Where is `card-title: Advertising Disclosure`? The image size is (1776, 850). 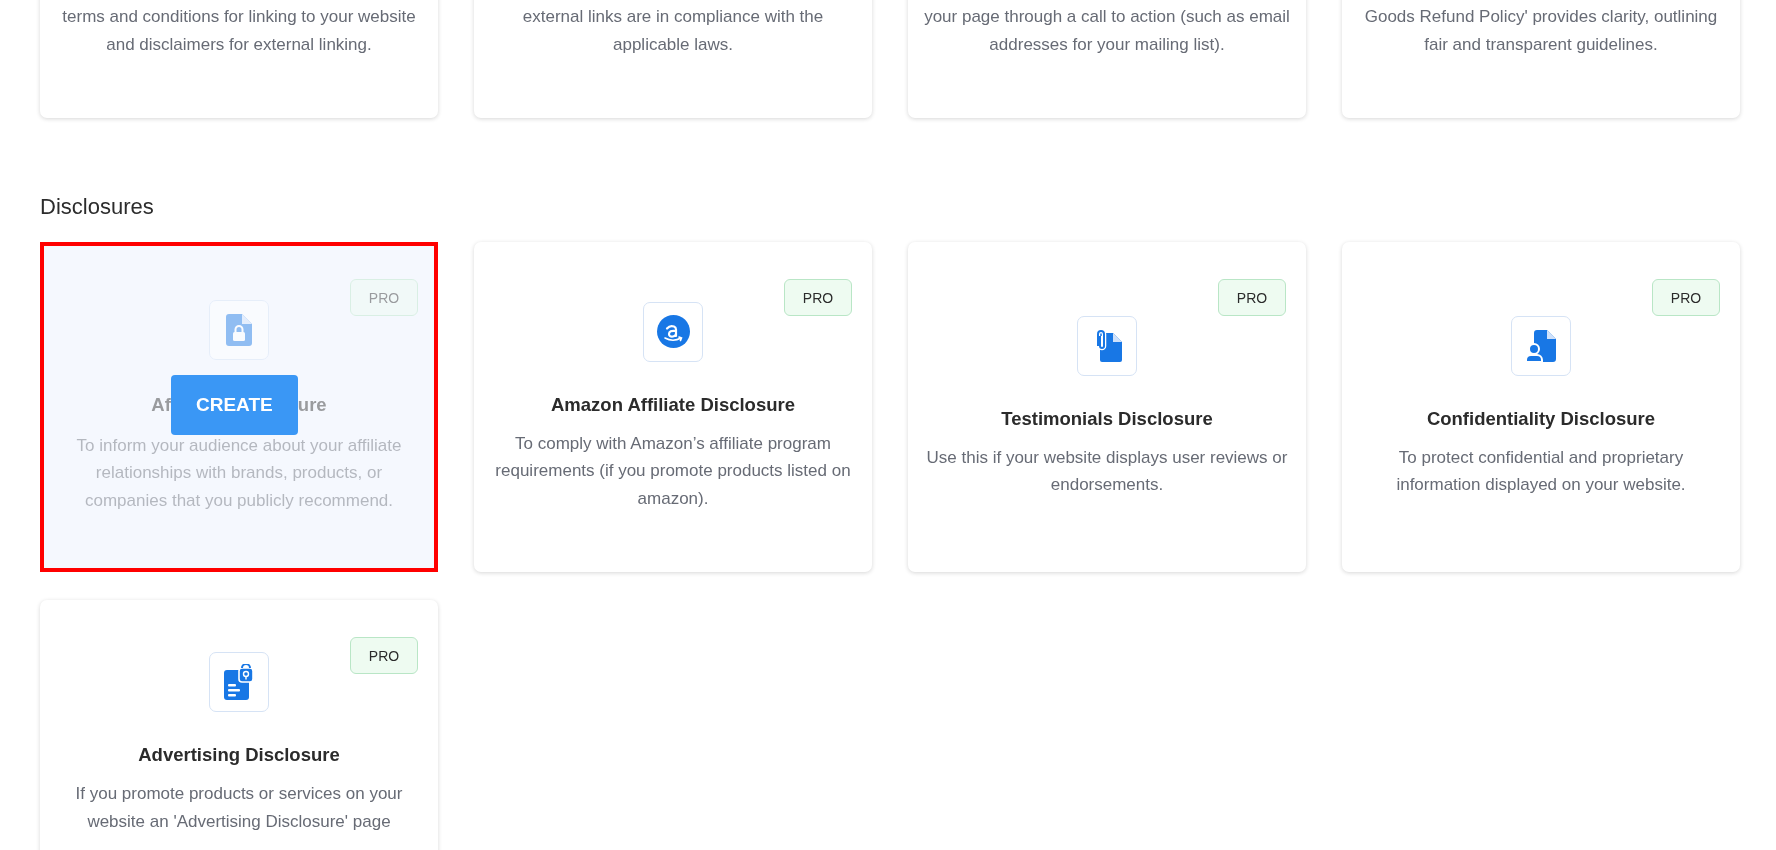
card-title: Advertising Disclosure is located at coordinates (239, 755).